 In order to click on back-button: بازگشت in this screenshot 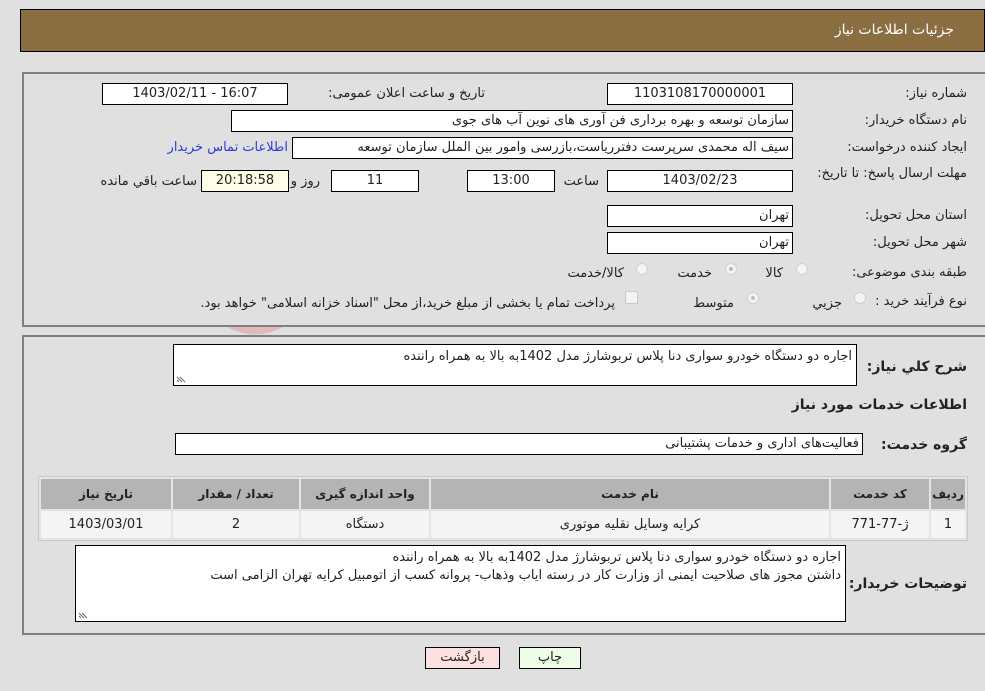, I will do `click(462, 658)`.